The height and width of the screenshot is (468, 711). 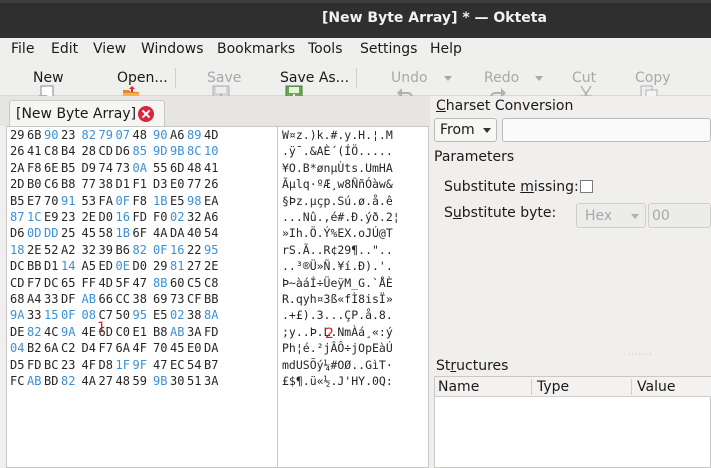 I want to click on hex-byte: 23, so click(x=69, y=135).